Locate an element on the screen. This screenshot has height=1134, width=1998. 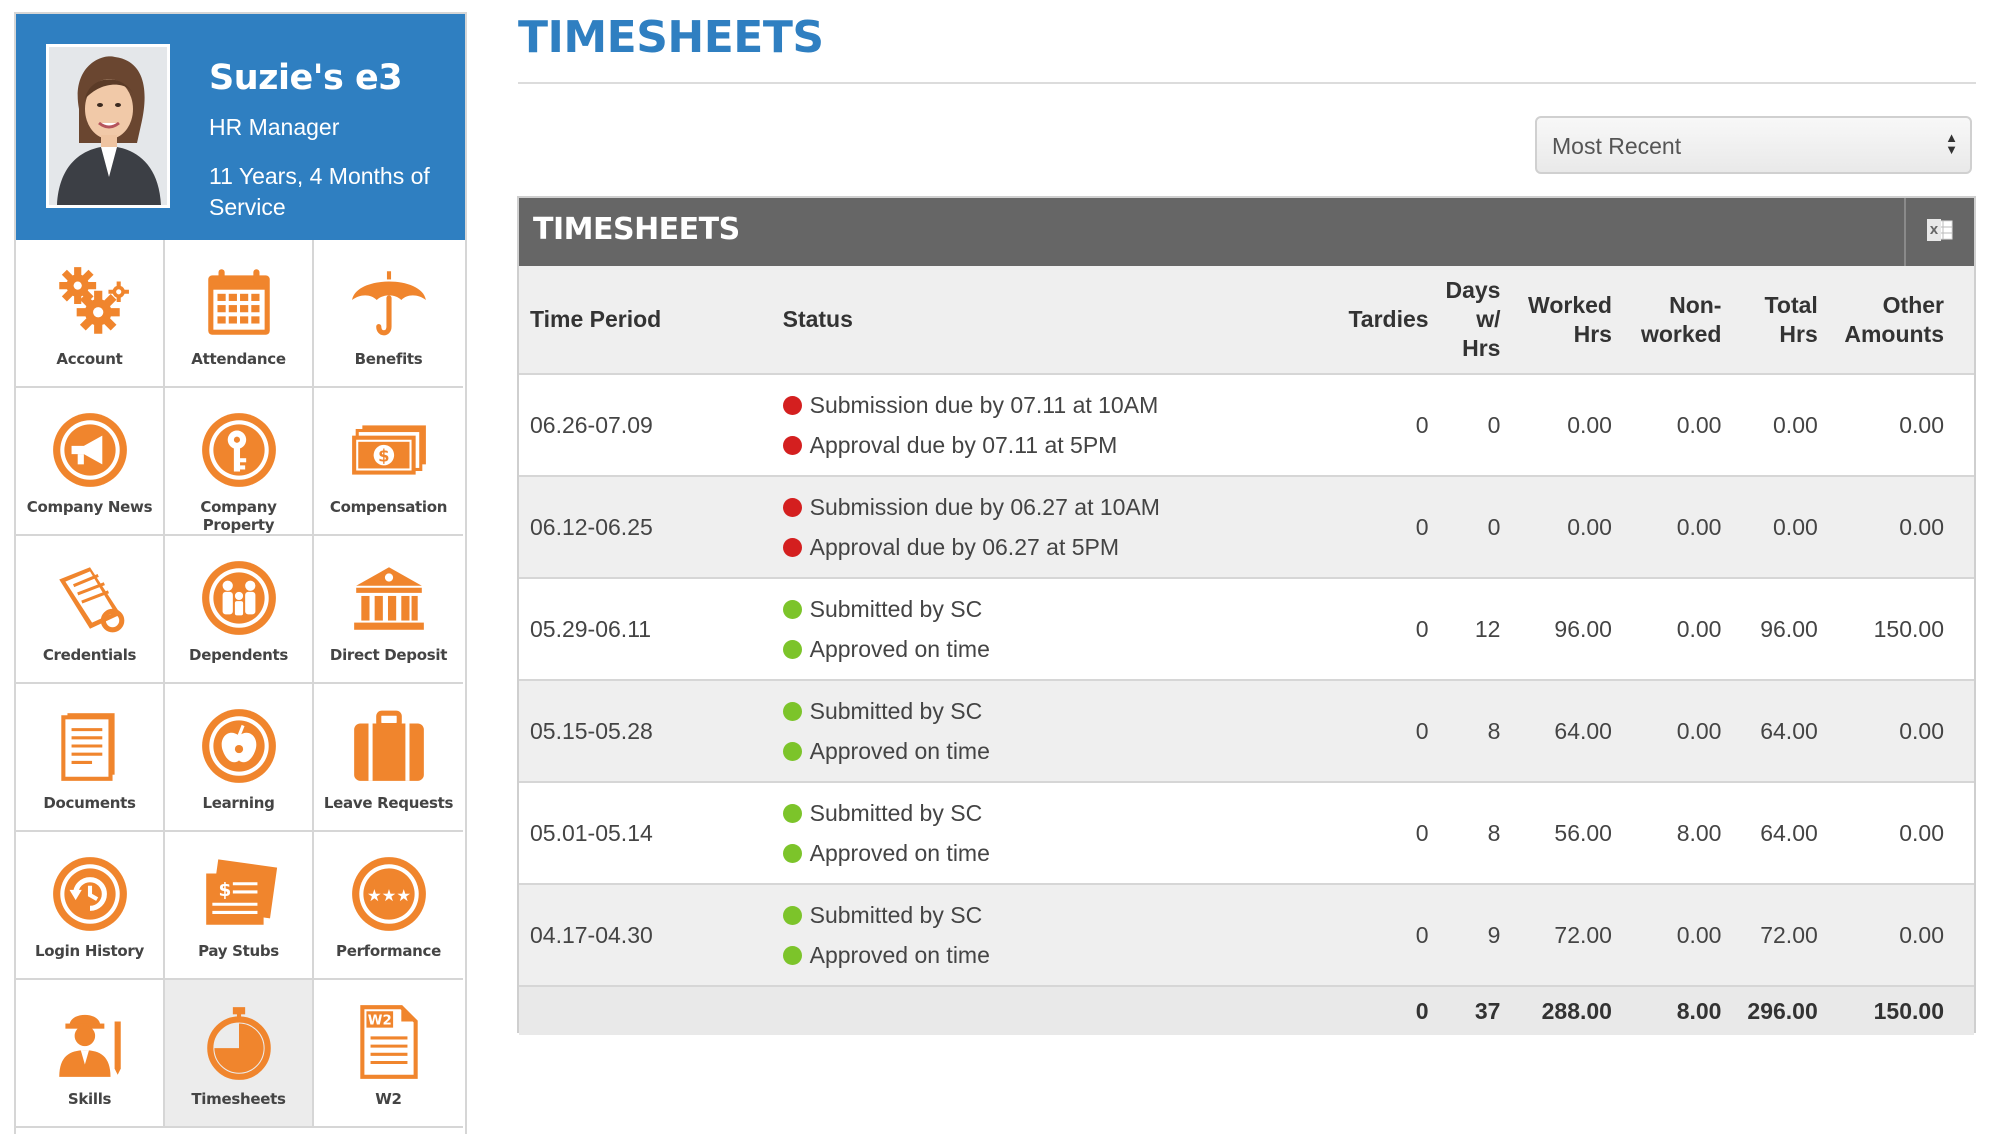
col-time-period: Time Period is located at coordinates (651, 320).